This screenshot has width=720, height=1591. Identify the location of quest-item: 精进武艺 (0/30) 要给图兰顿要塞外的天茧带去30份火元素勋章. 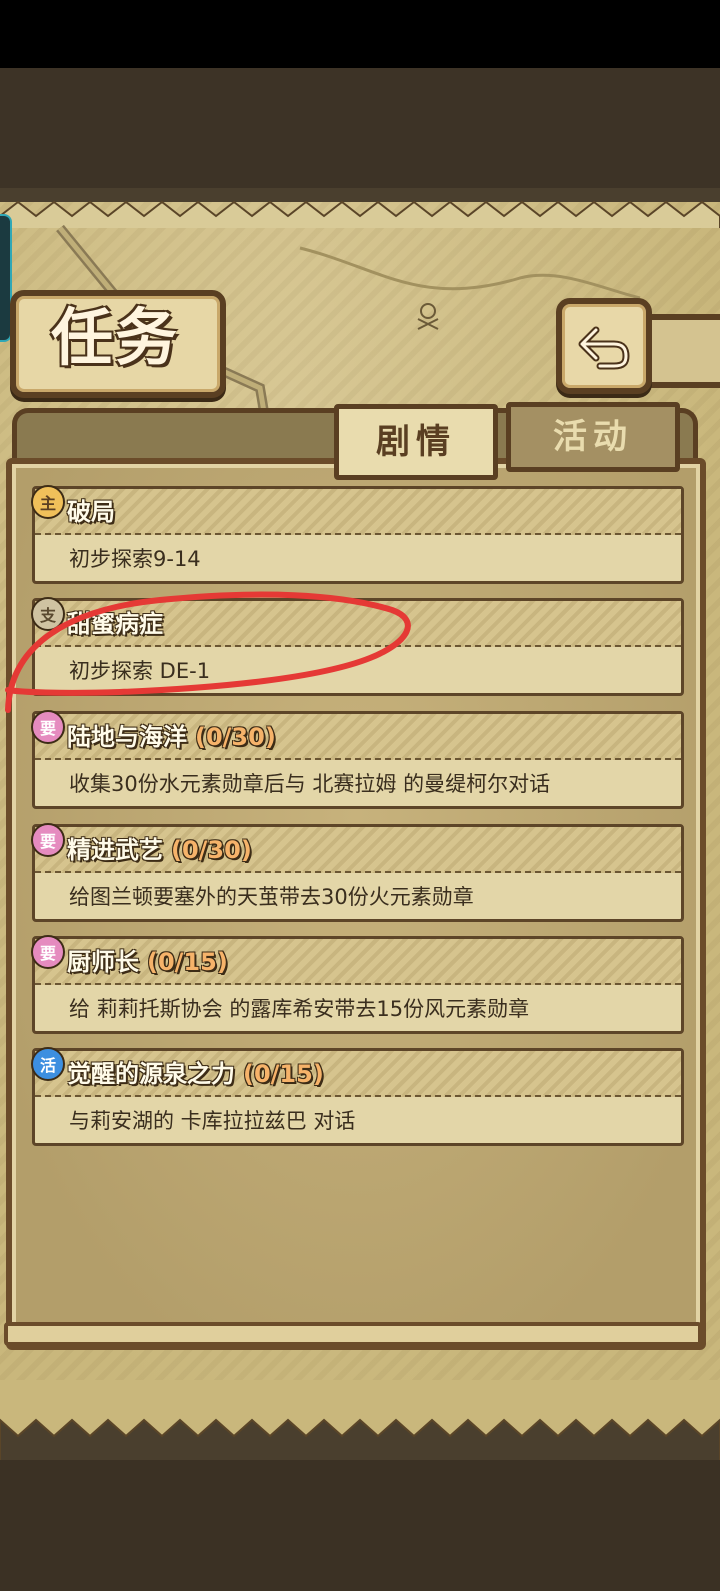
(357, 872).